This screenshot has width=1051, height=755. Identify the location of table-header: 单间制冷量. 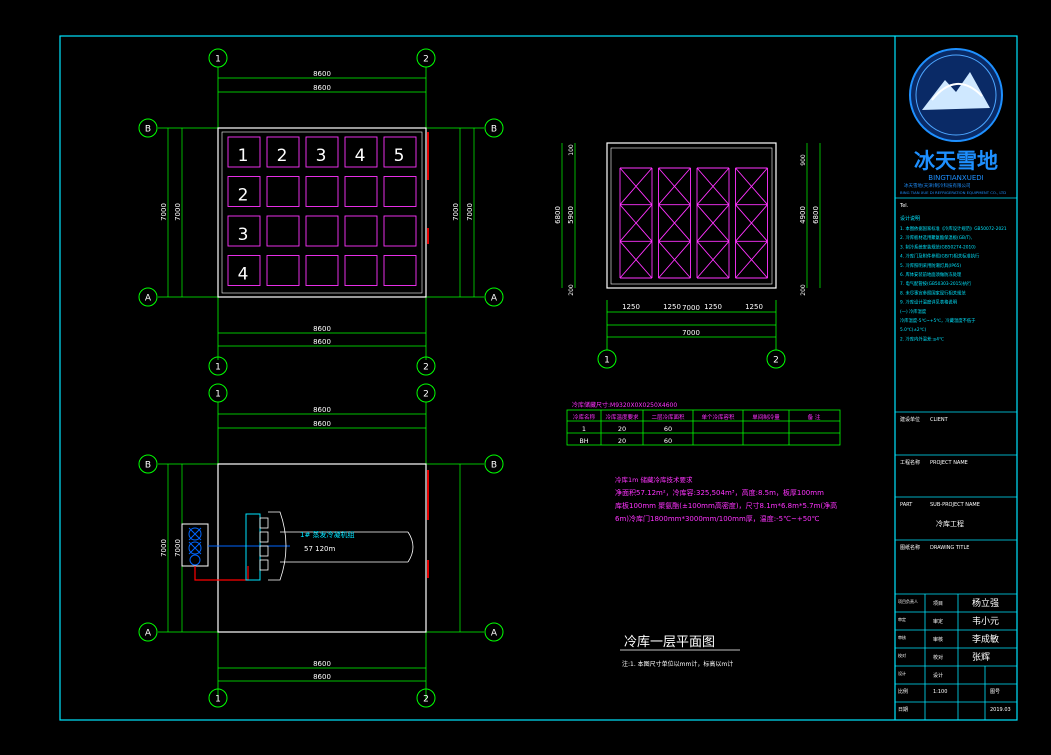
(766, 417).